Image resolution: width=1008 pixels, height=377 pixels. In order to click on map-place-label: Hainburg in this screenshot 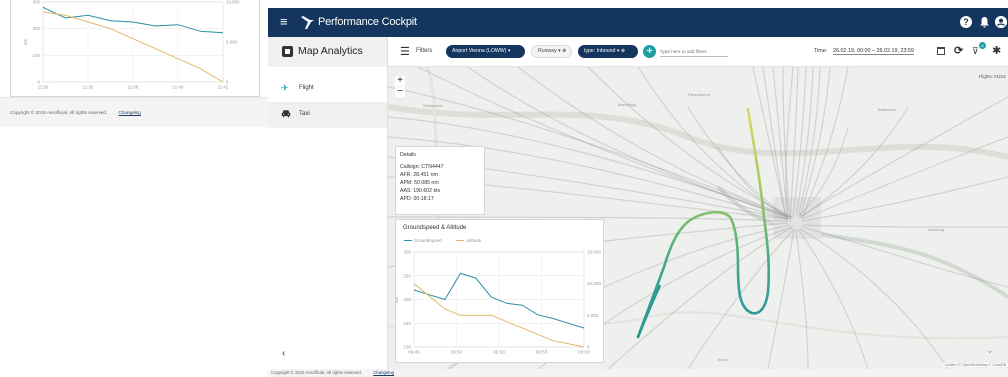, I will do `click(936, 229)`.